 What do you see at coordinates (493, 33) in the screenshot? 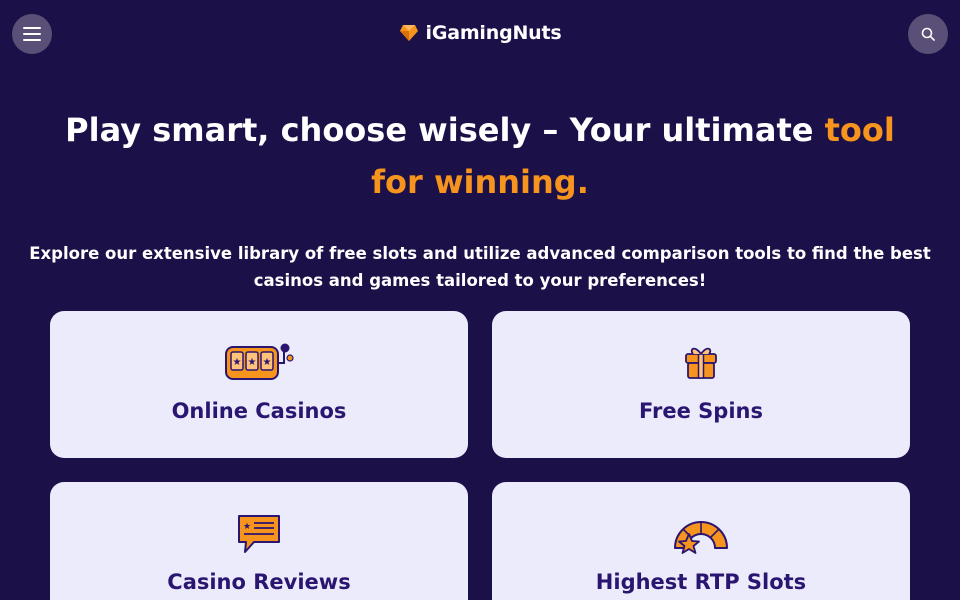
I see `brand-name: iGamingNuts` at bounding box center [493, 33].